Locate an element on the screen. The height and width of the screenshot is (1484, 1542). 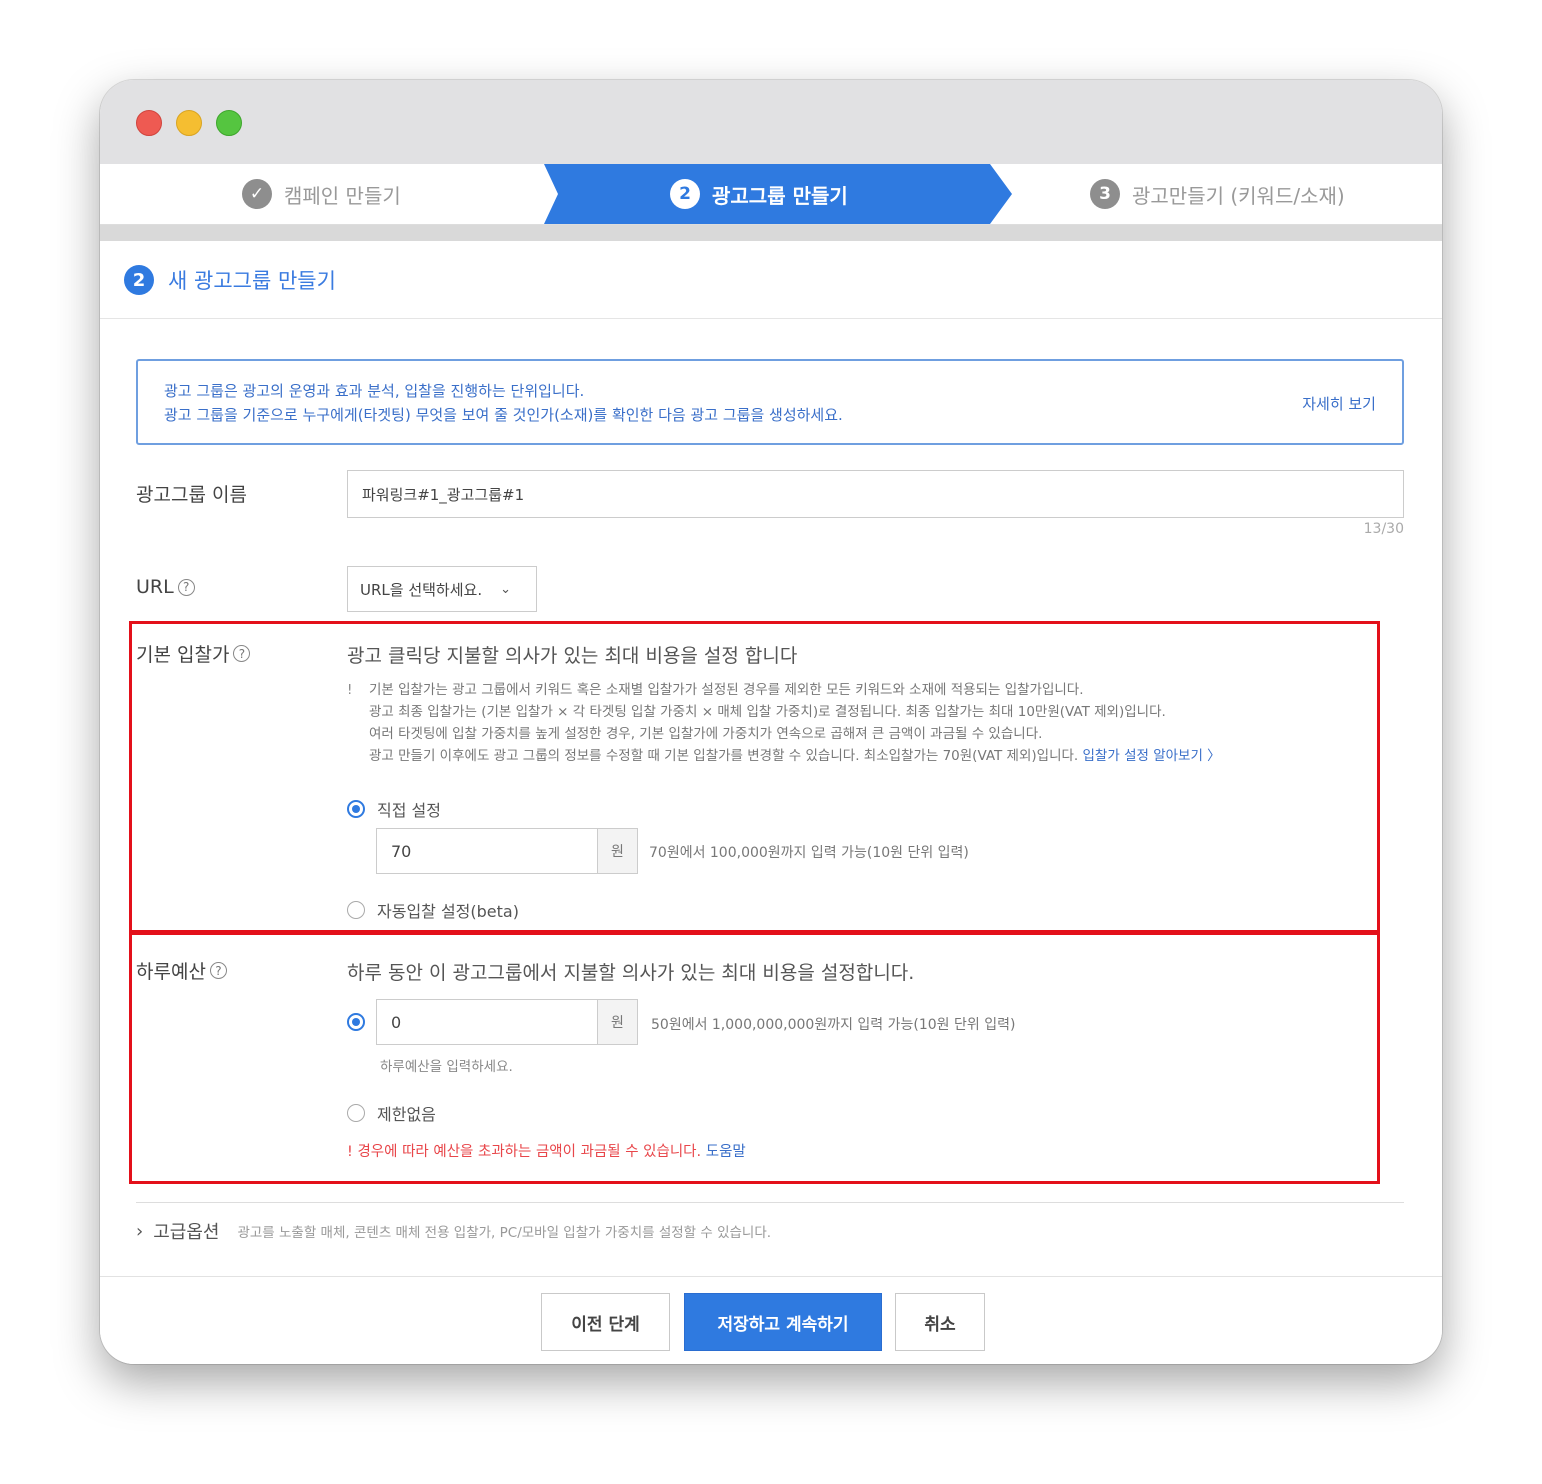
budget-amount-group: 0 원 is located at coordinates (507, 1022).